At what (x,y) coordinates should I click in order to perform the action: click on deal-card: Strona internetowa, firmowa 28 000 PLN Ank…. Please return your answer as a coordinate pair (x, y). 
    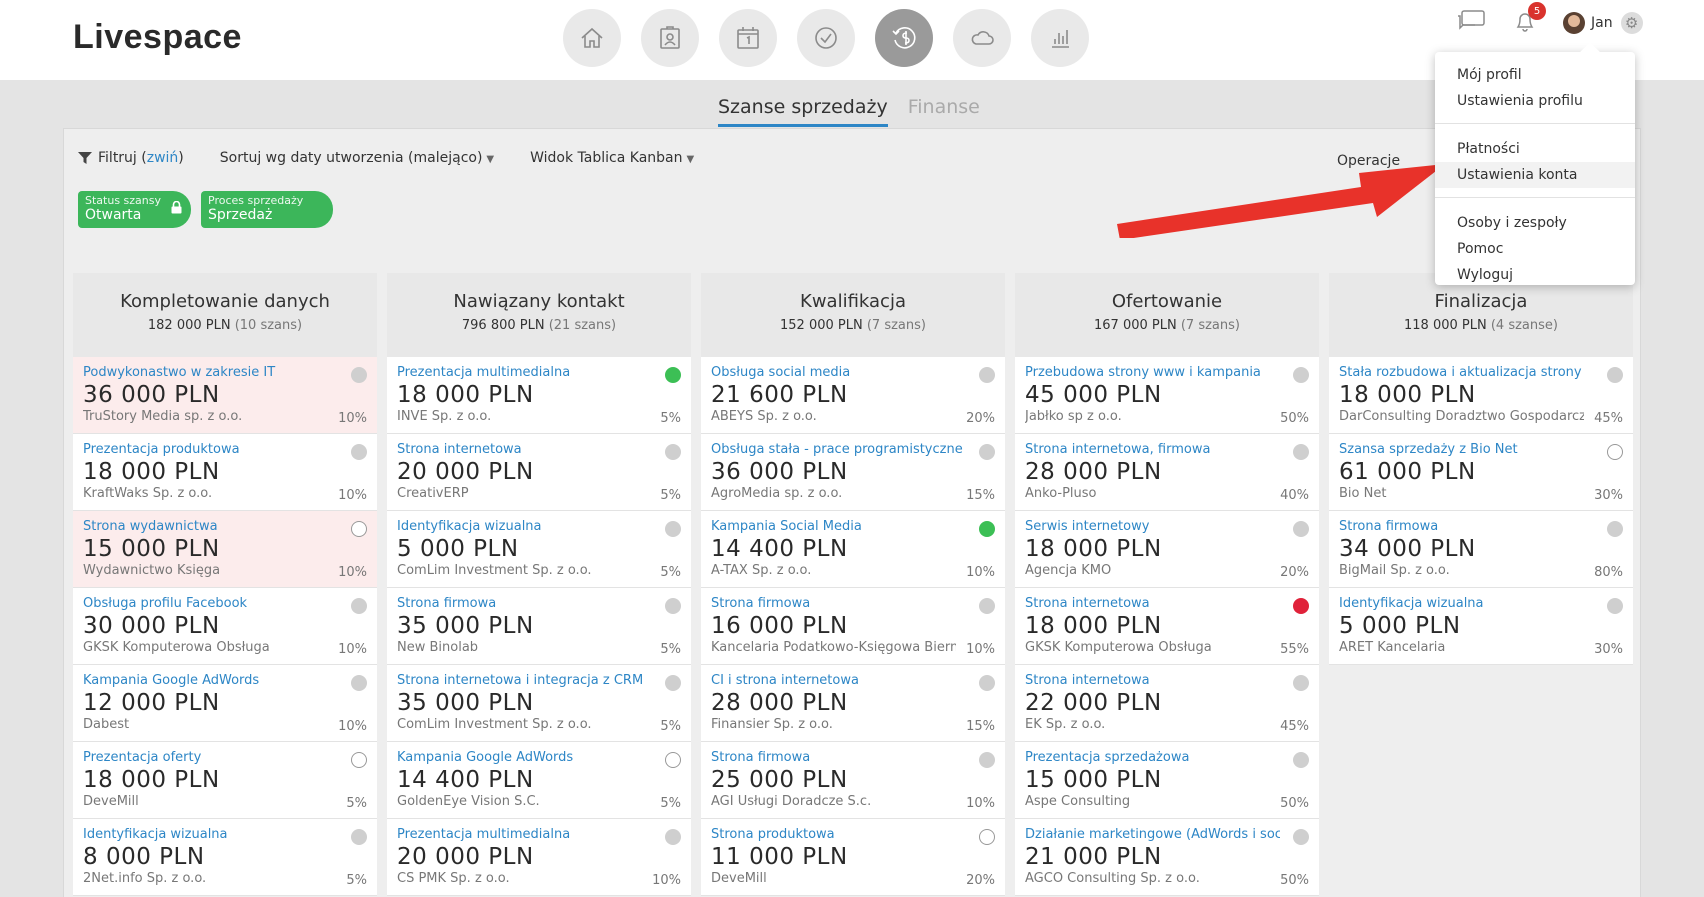
    Looking at the image, I should click on (1167, 472).